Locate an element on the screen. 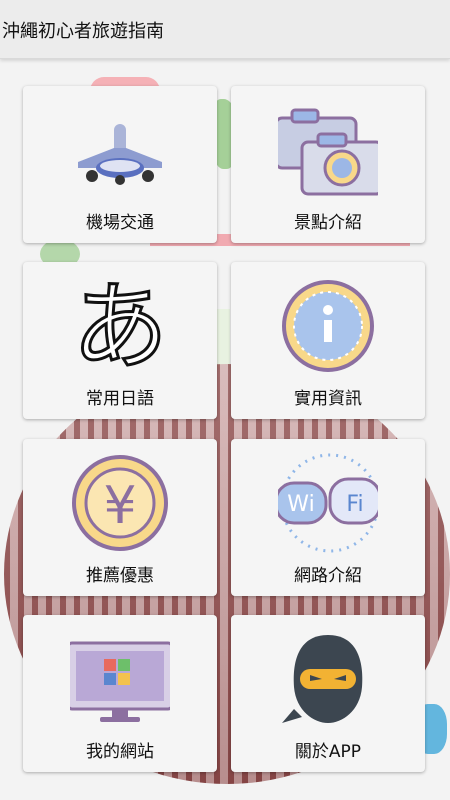 Image resolution: width=450 pixels, height=800 pixels. wifi-icon: Wi Fi is located at coordinates (328, 503).